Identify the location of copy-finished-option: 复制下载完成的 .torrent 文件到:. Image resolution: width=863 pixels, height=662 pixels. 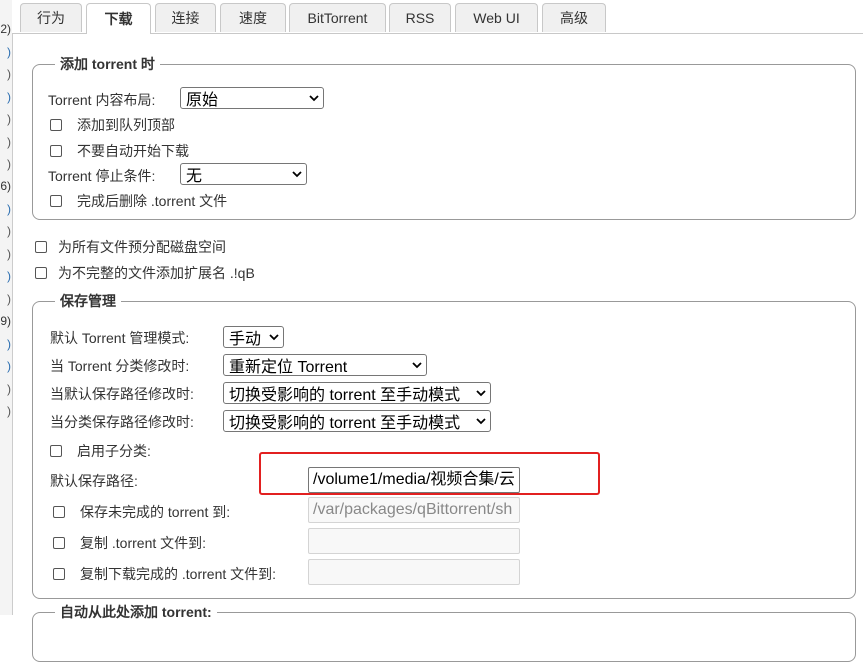
(164, 574).